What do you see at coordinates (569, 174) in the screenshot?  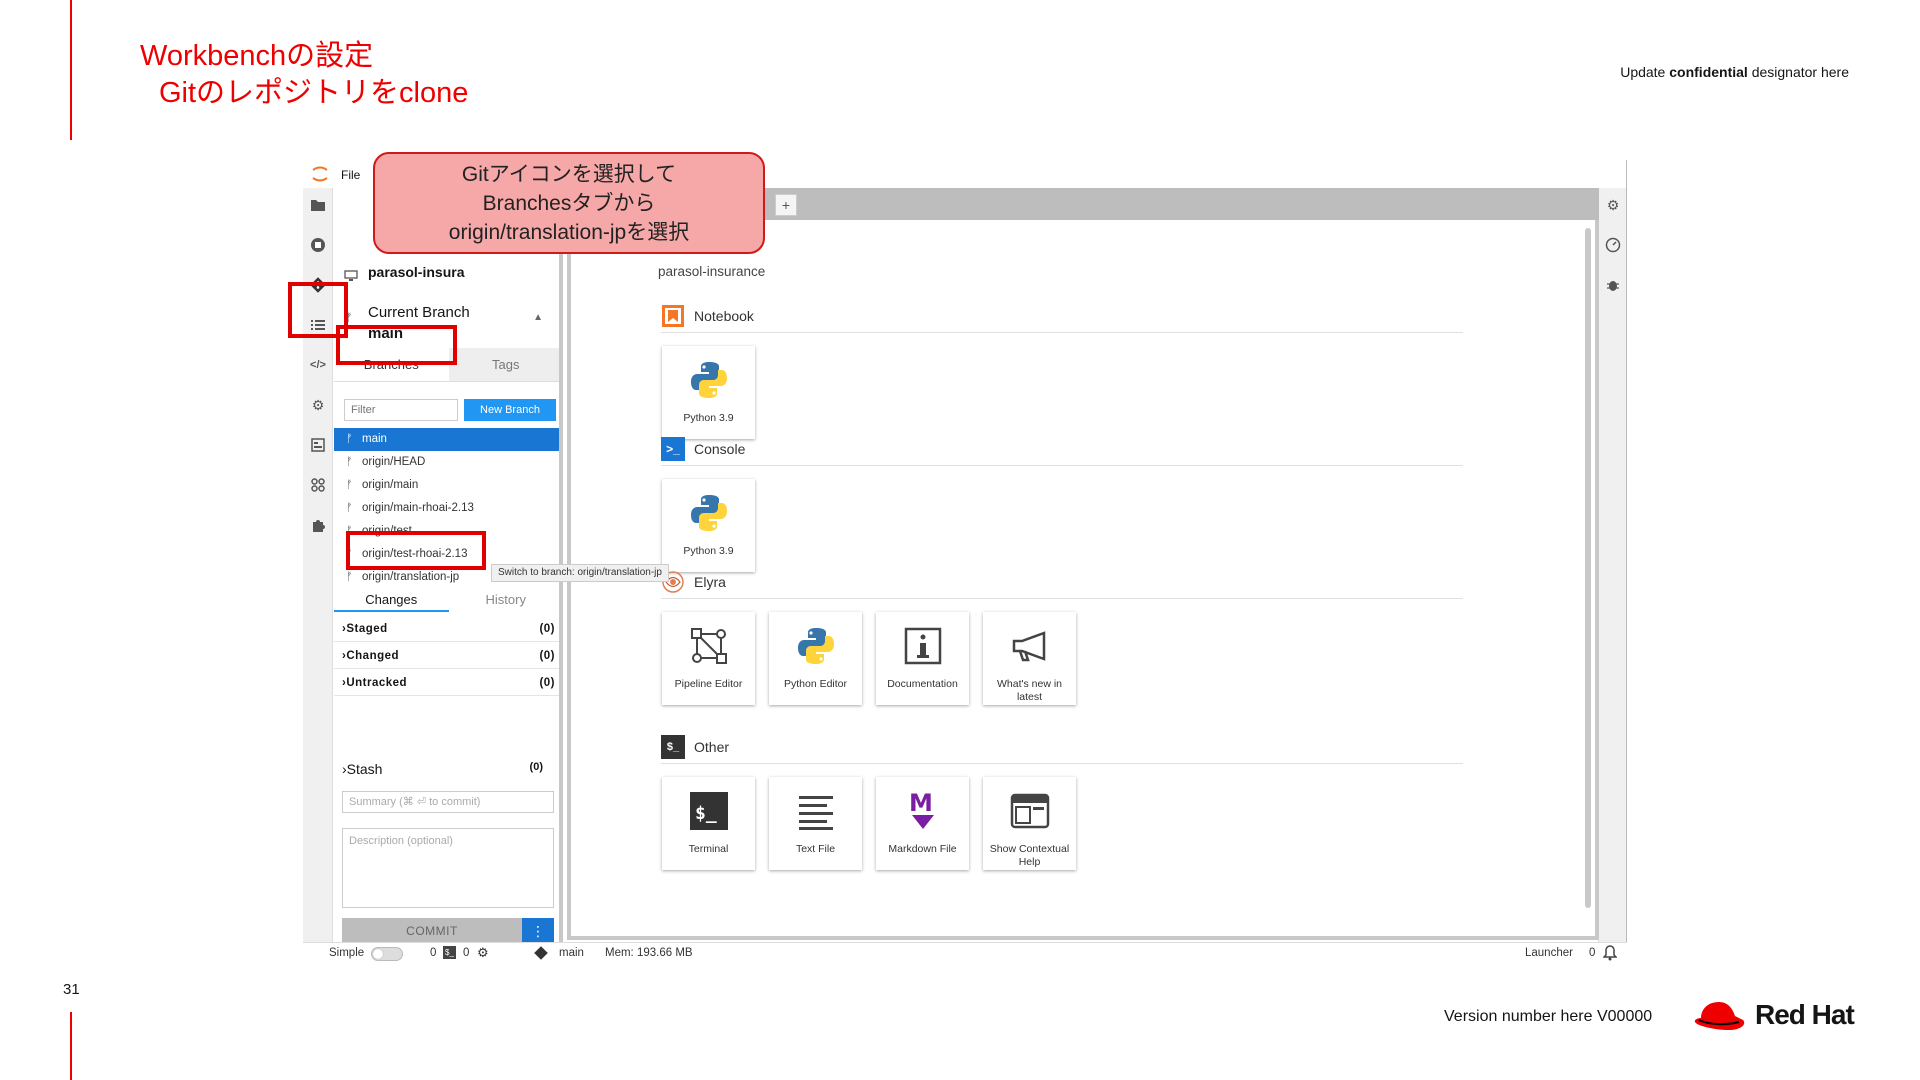 I see `callout-line1: Gitアイコンを選択して` at bounding box center [569, 174].